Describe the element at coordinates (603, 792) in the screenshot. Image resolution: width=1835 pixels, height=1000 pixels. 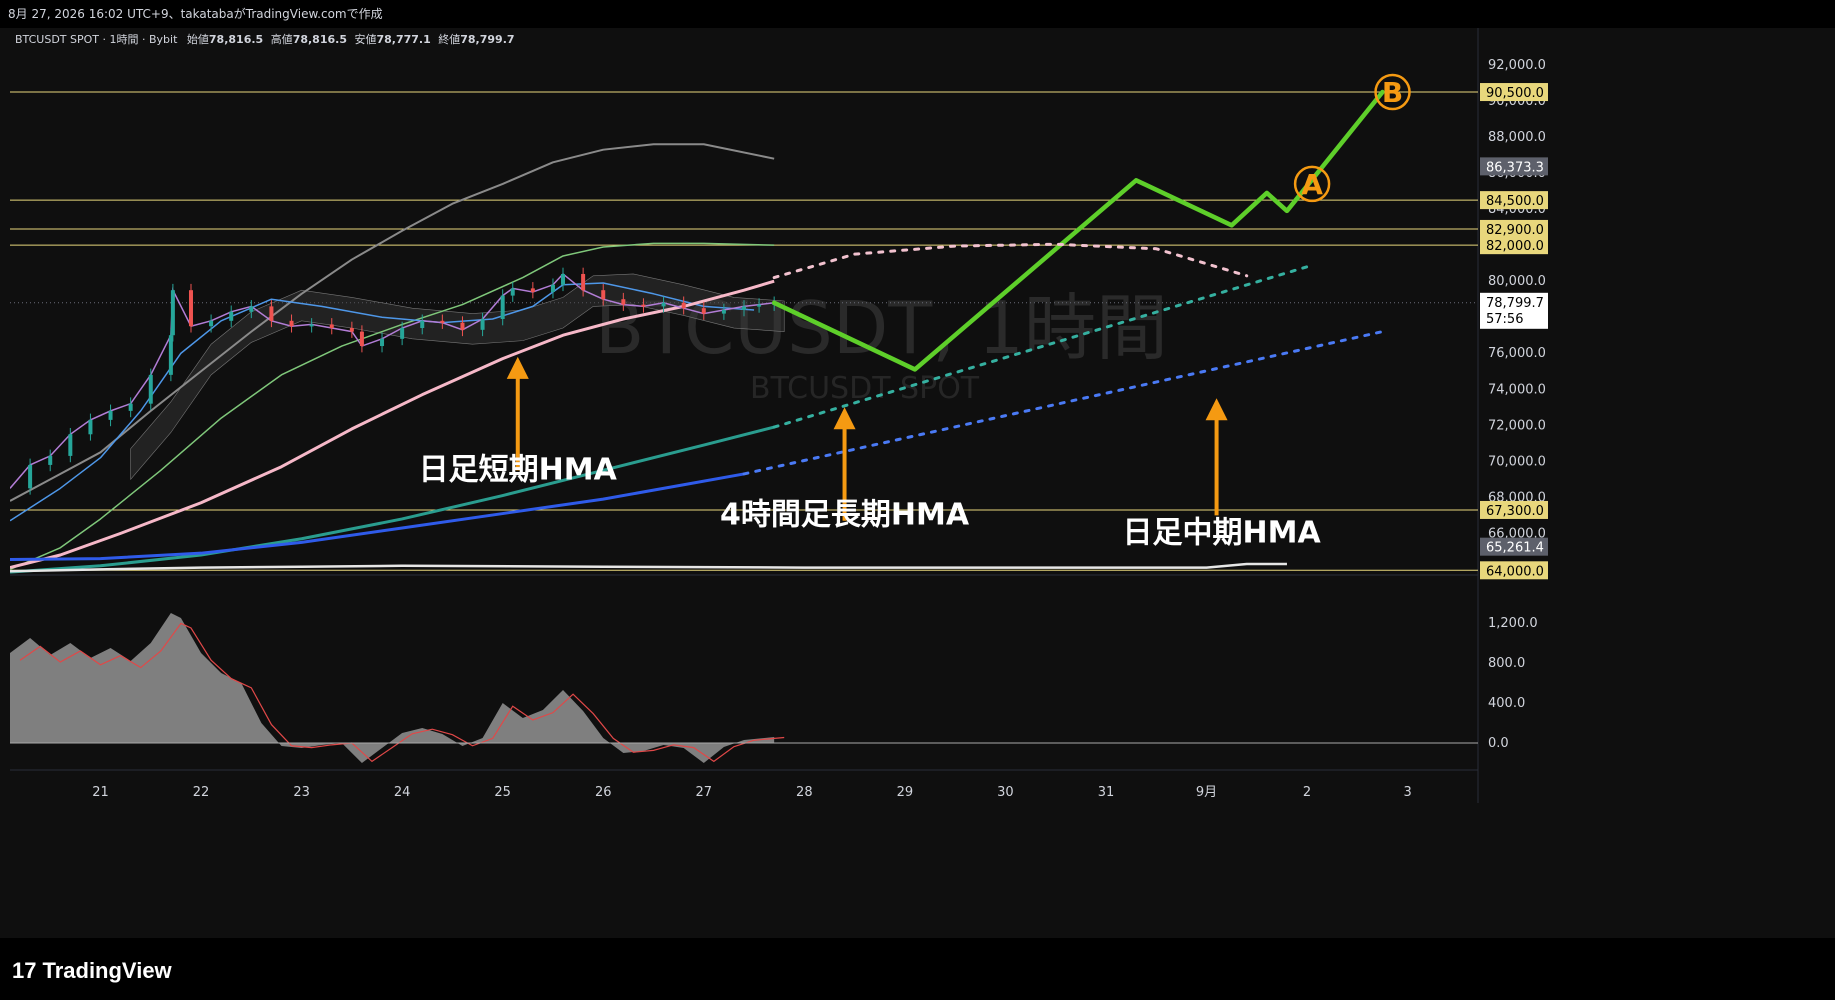
I see `x-tick-label: 26` at that location.